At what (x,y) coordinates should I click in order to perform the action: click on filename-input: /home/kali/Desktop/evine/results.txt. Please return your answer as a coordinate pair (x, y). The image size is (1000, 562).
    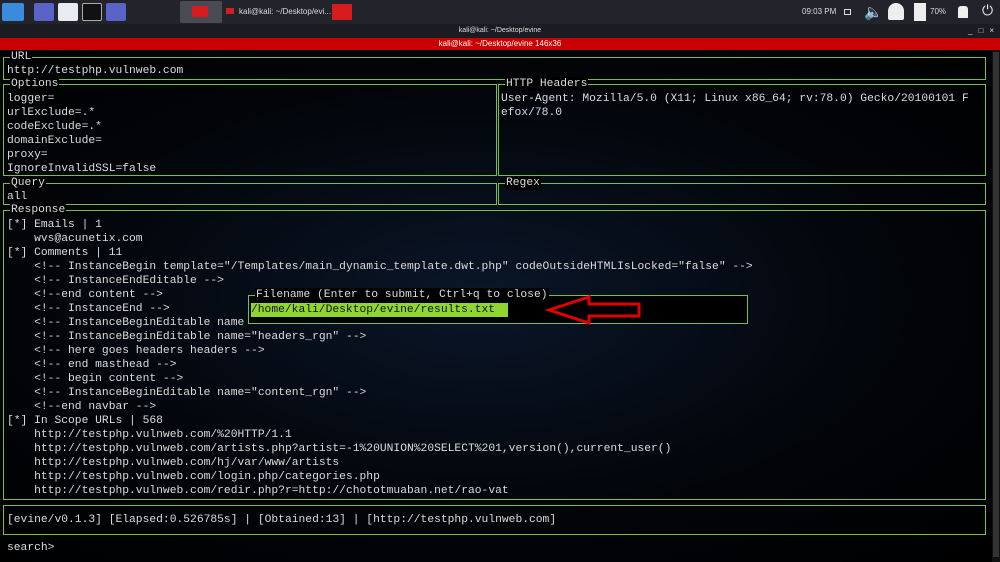
    Looking at the image, I should click on (379, 310).